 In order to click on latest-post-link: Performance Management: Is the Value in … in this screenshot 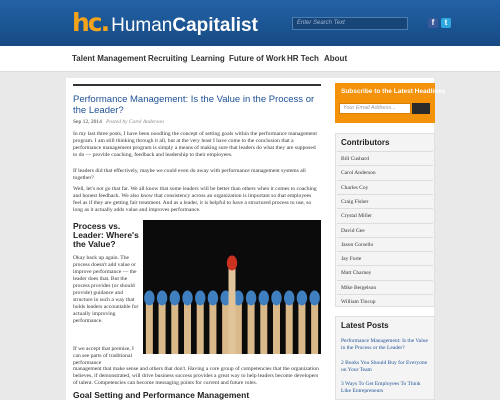, I will do `click(386, 345)`.